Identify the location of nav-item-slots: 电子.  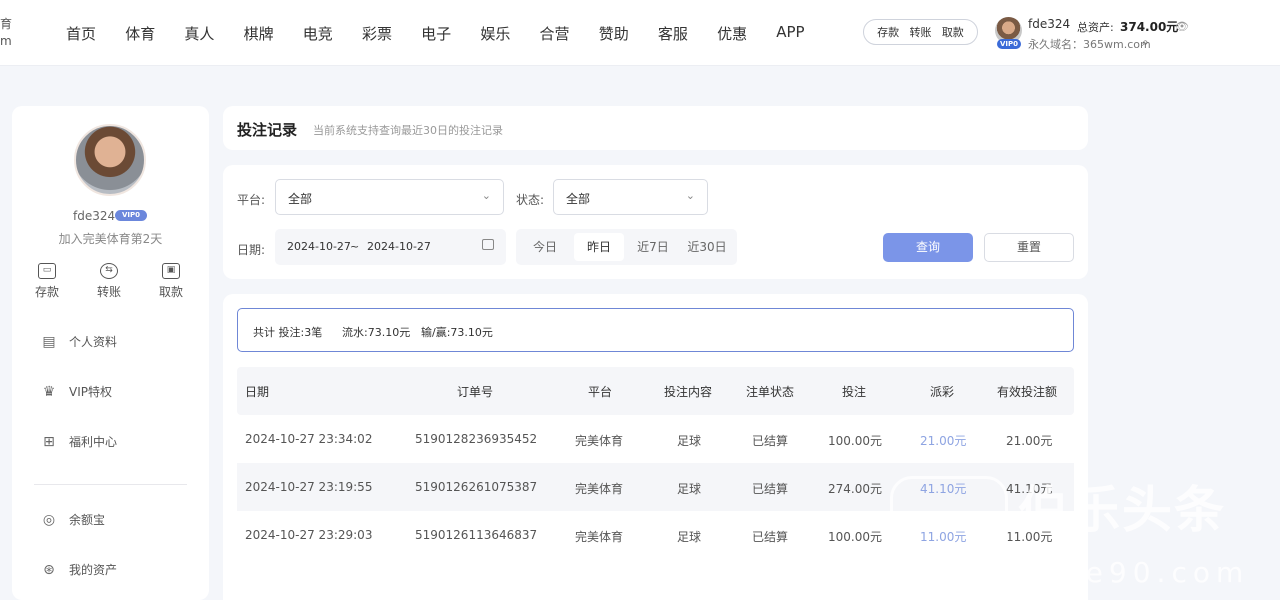
(450, 33).